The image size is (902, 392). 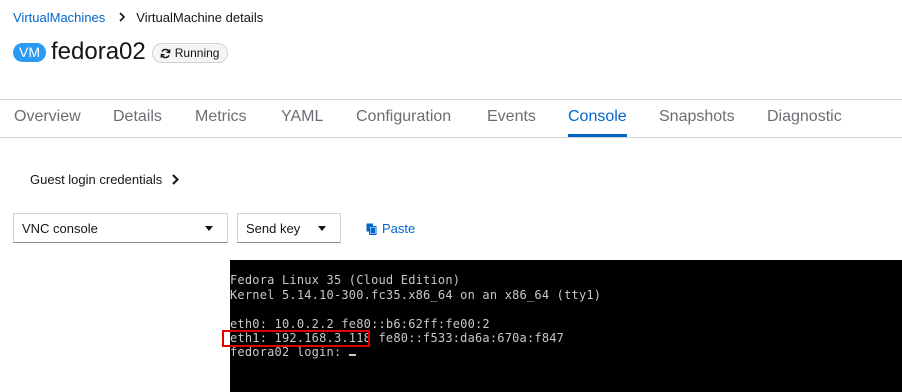 I want to click on vm-resource-badge: VM, so click(x=29, y=52).